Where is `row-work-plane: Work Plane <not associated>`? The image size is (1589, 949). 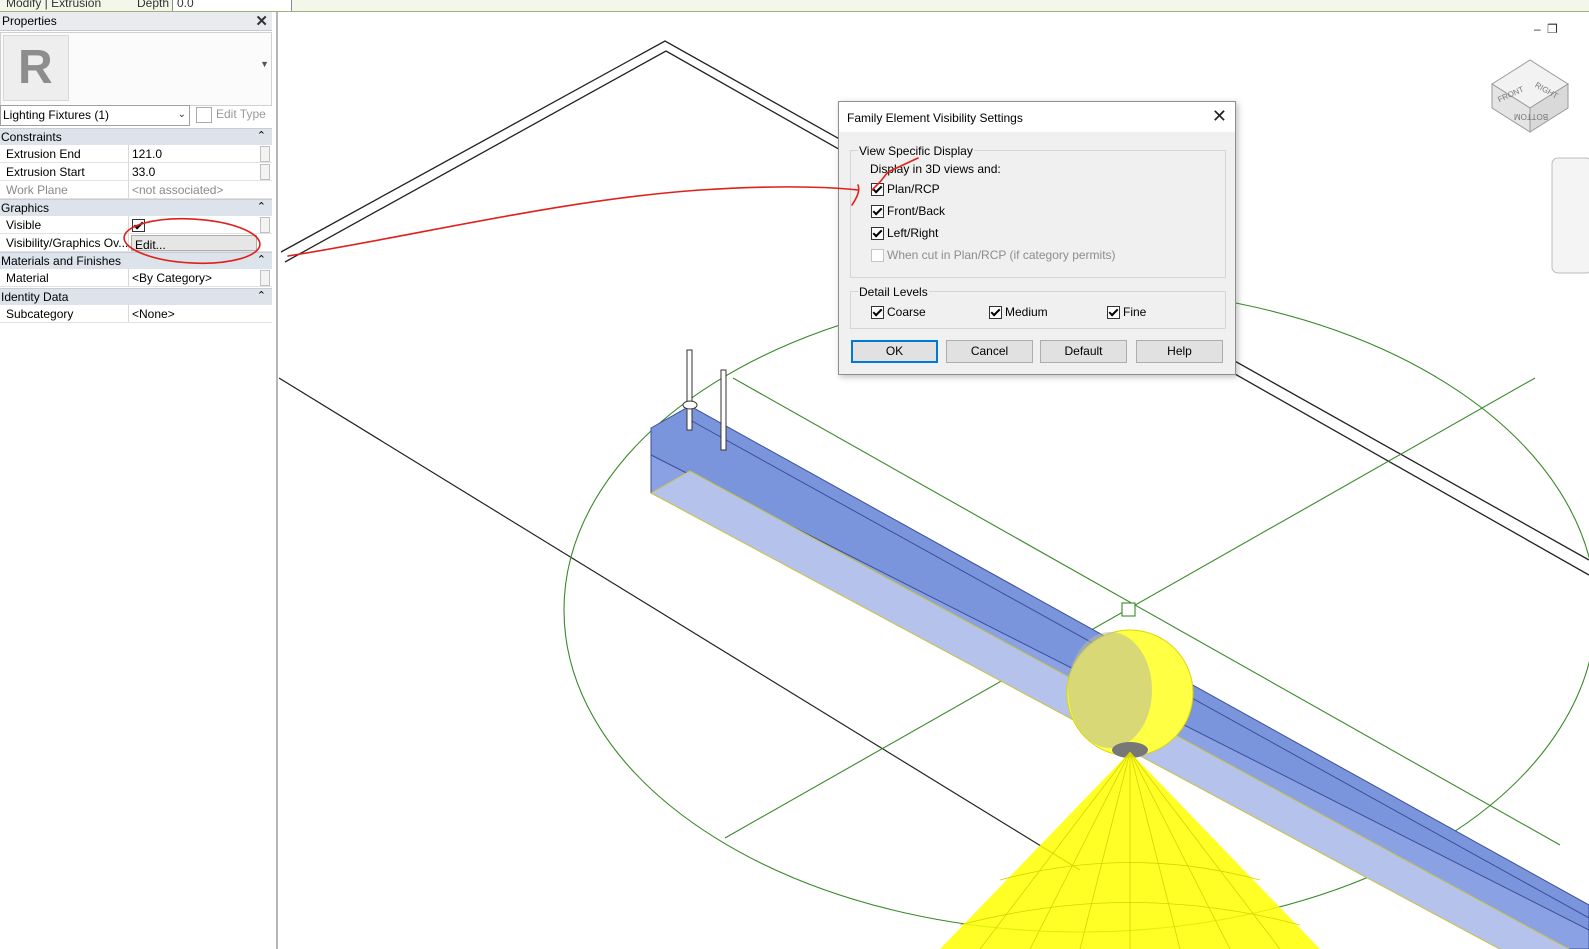 row-work-plane: Work Plane <not associated> is located at coordinates (136, 190).